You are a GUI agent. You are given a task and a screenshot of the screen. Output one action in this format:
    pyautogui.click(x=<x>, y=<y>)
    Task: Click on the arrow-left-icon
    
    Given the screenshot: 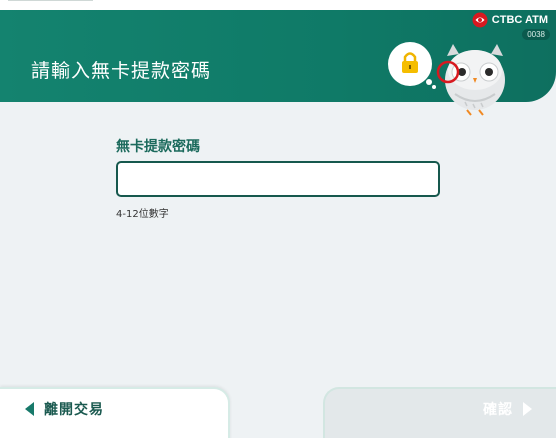 What is the action you would take?
    pyautogui.click(x=29, y=409)
    